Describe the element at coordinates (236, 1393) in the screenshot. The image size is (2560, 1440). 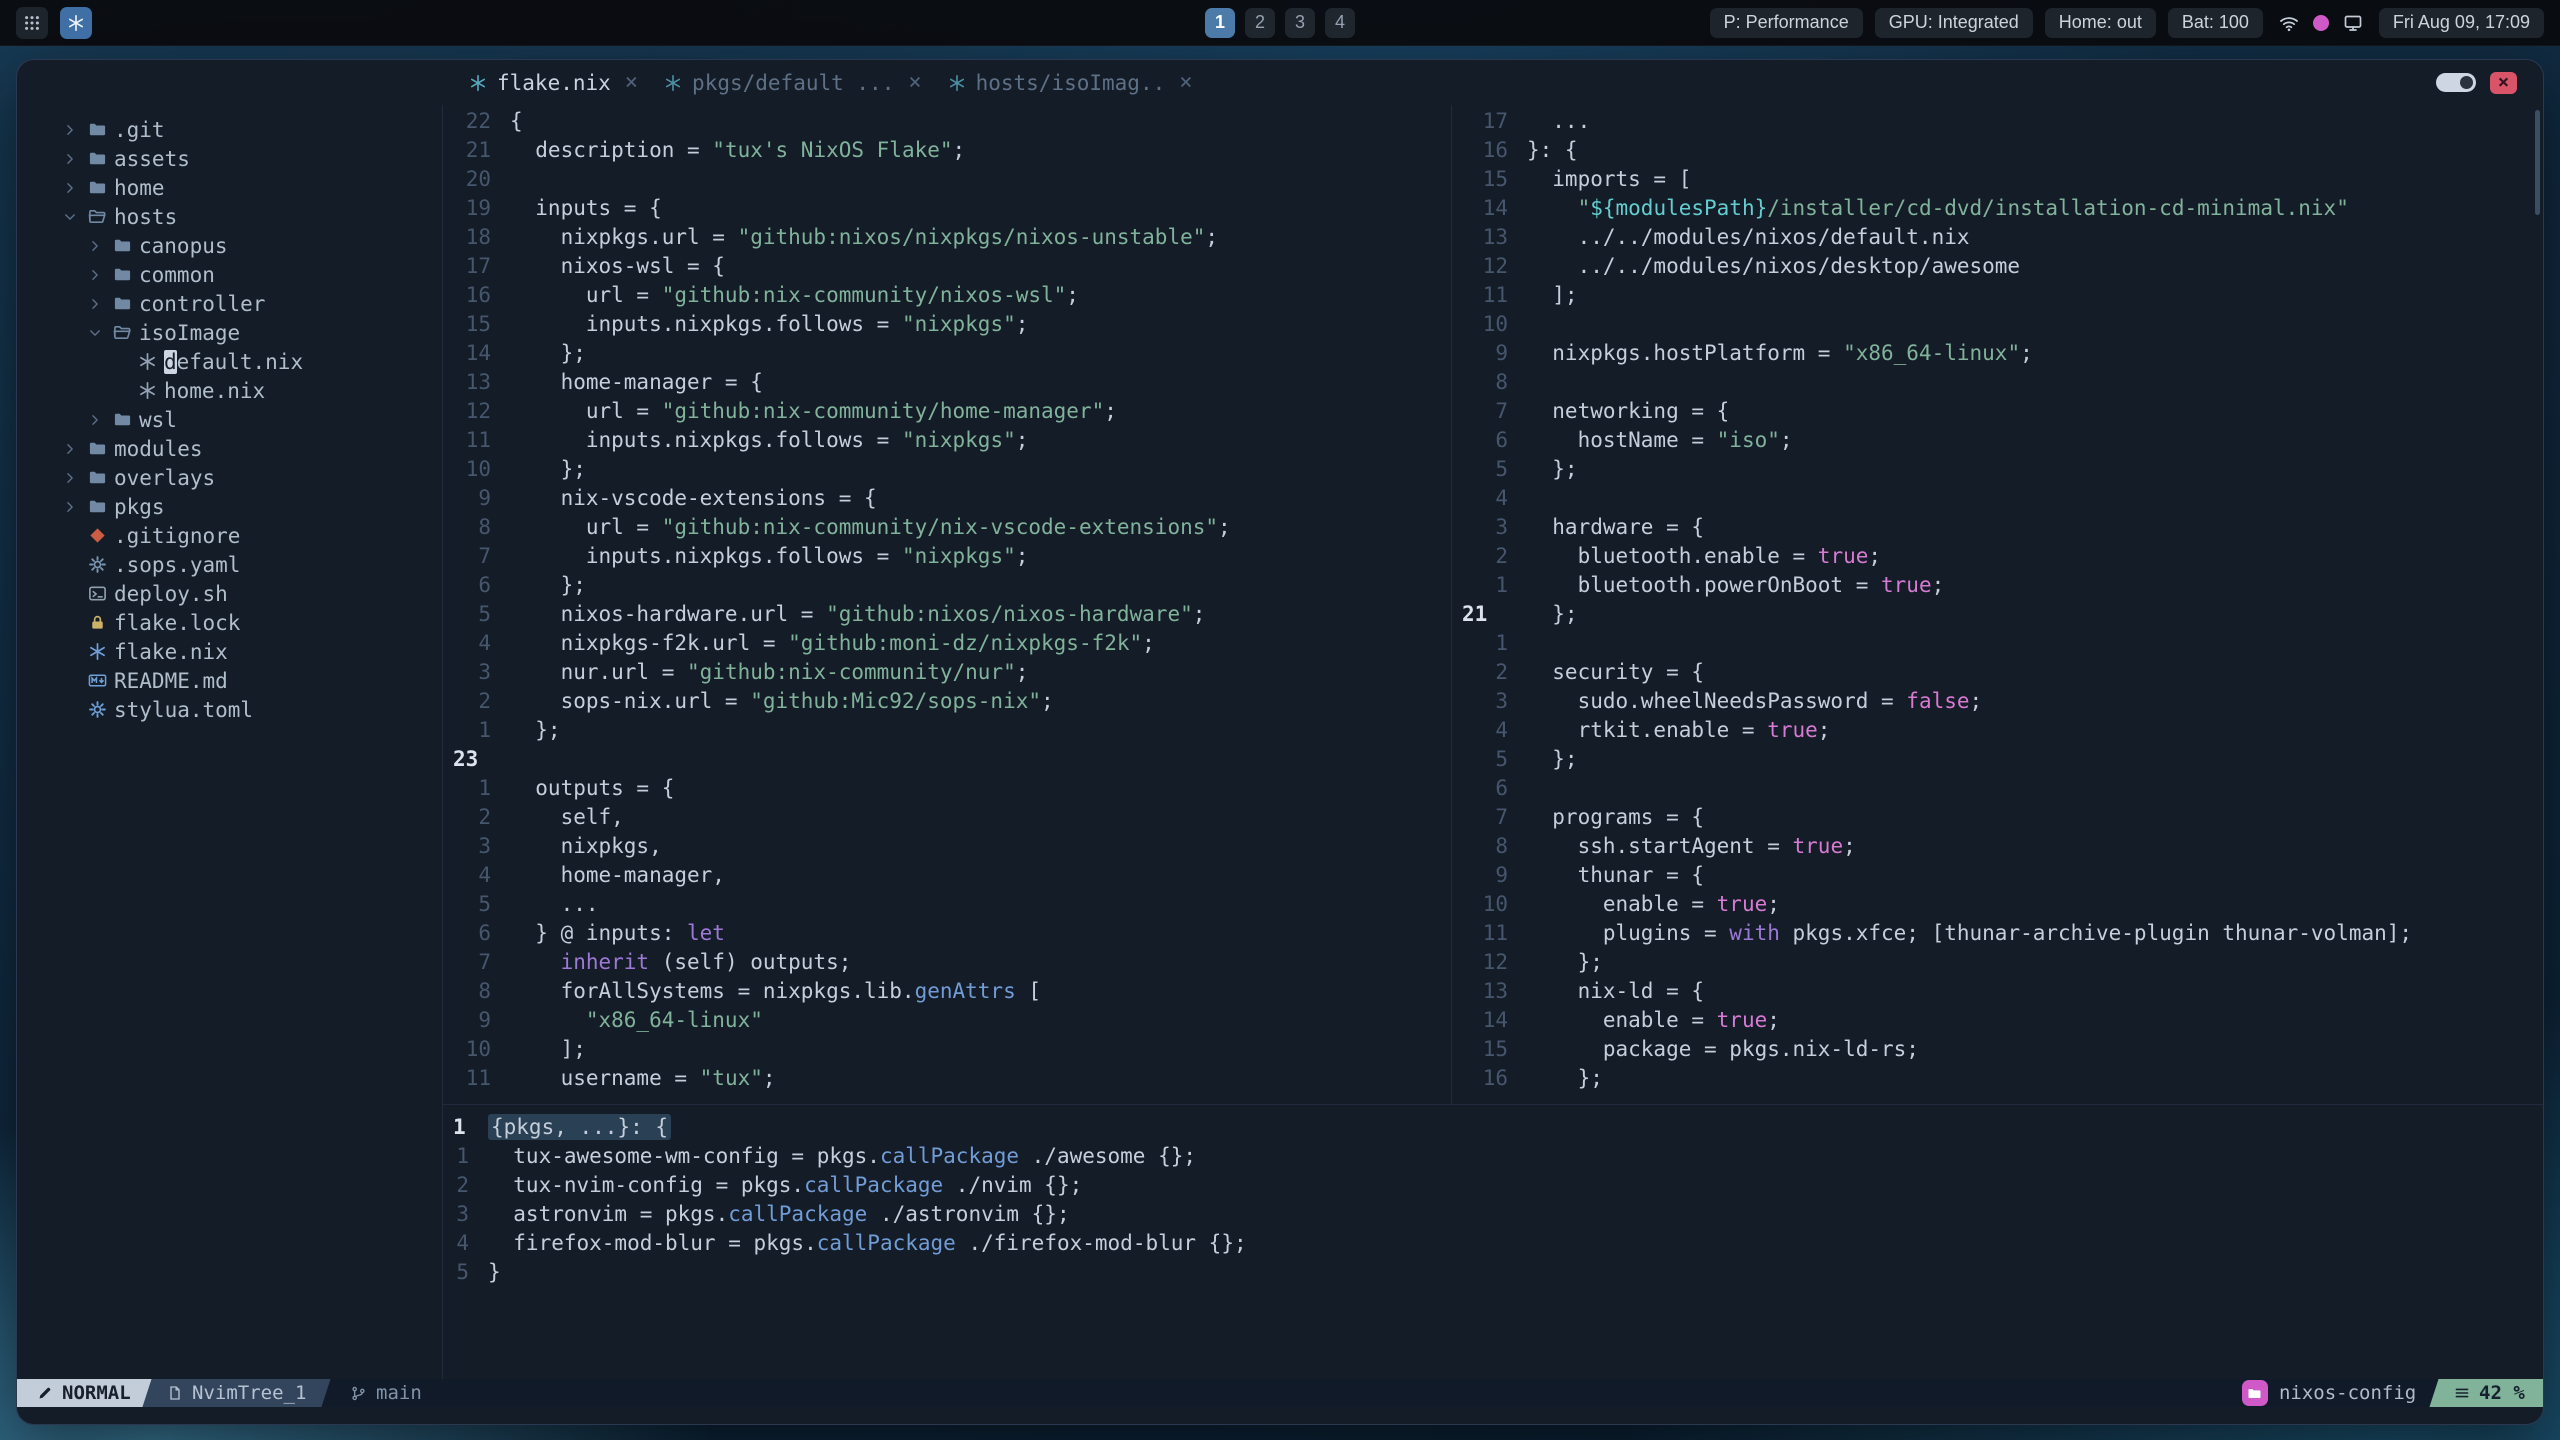
I see `buffer-indicator: NvimTree_1` at that location.